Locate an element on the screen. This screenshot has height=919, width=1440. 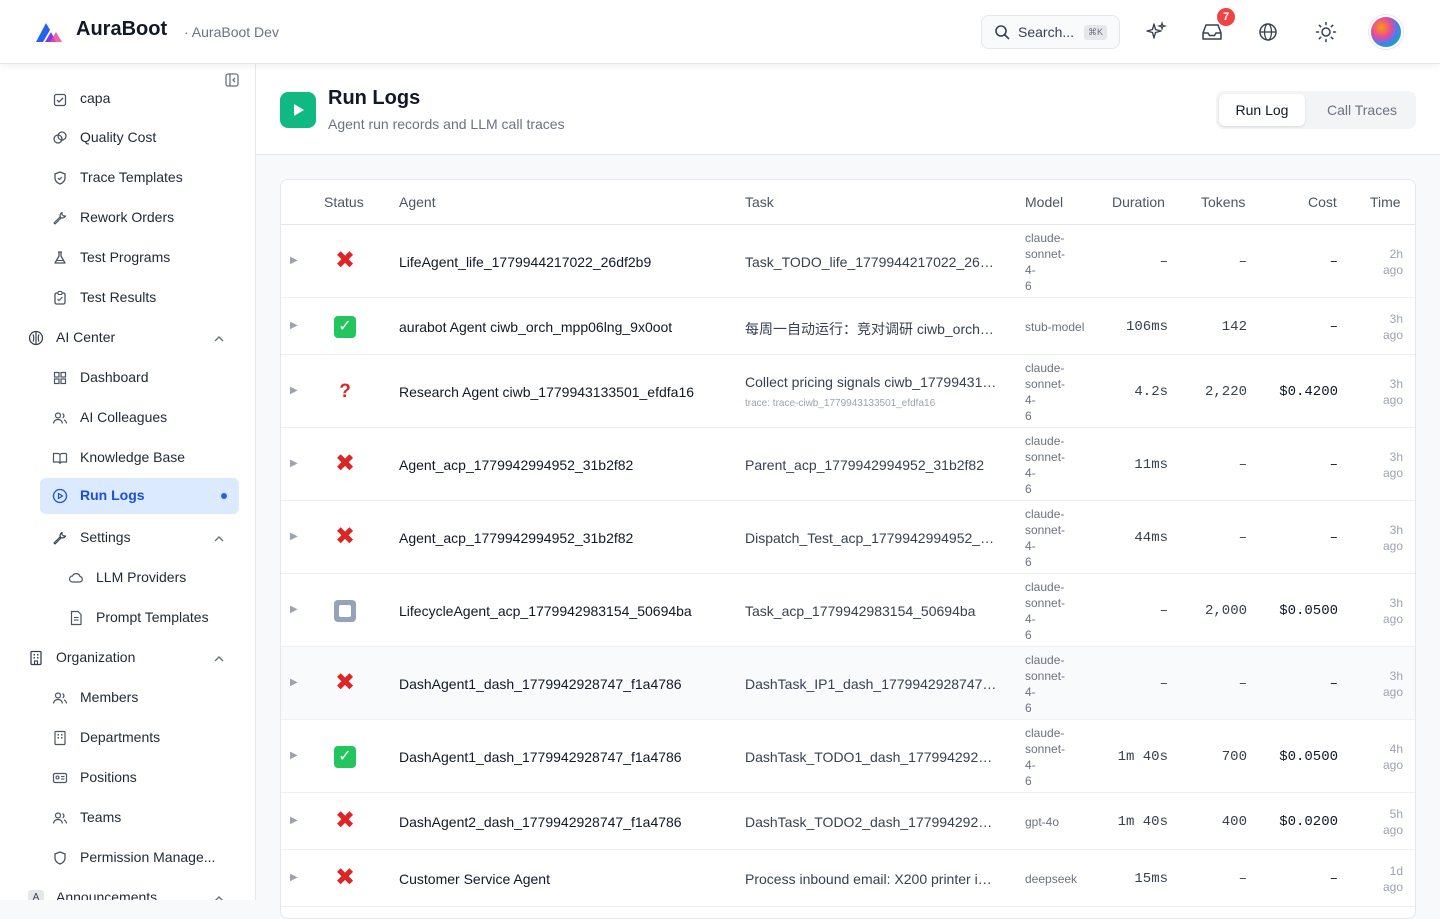
agent-name: DashAgent2_dash_1779942928747_f1a4786 is located at coordinates (540, 822).